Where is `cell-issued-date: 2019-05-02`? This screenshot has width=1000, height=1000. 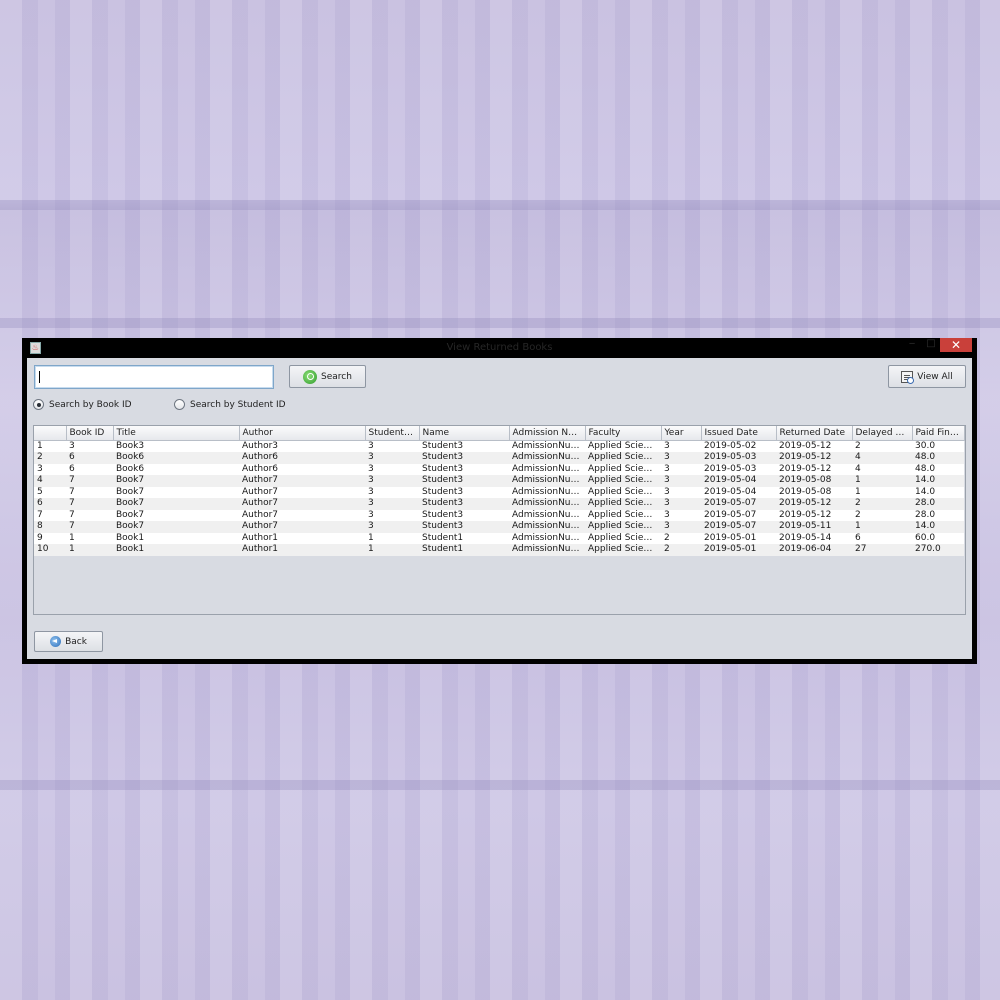 cell-issued-date: 2019-05-02 is located at coordinates (738, 446).